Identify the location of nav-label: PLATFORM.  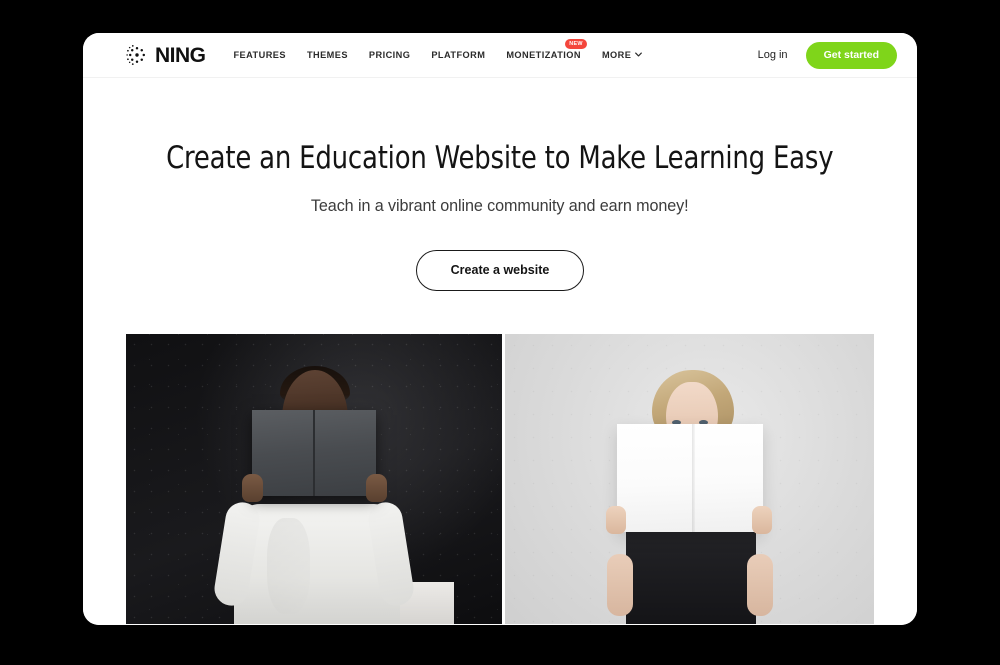
(458, 55).